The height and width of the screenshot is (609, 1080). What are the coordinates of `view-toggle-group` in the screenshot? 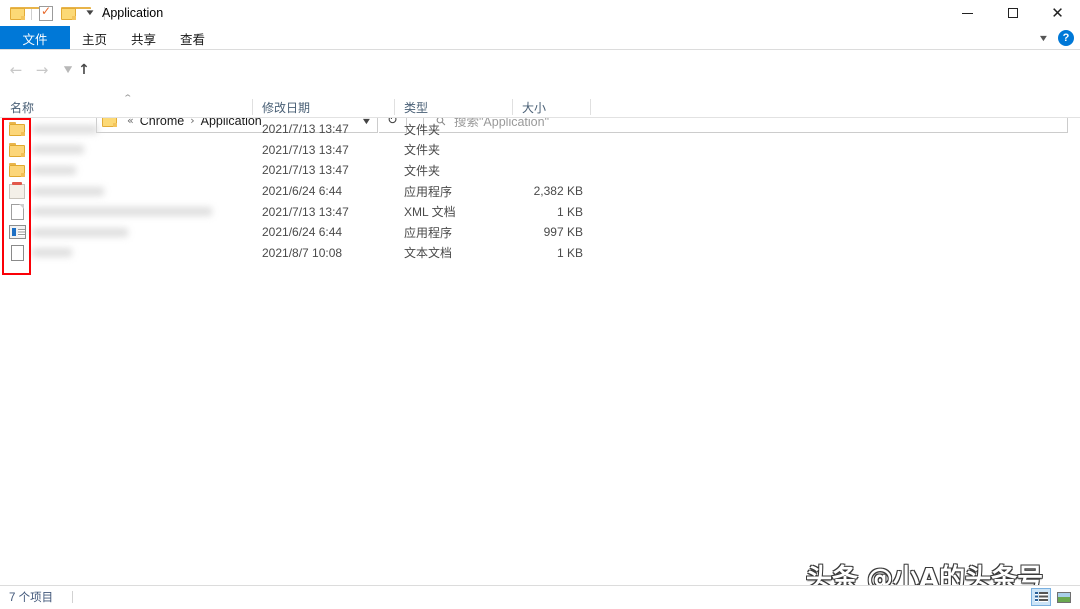 It's located at (1052, 597).